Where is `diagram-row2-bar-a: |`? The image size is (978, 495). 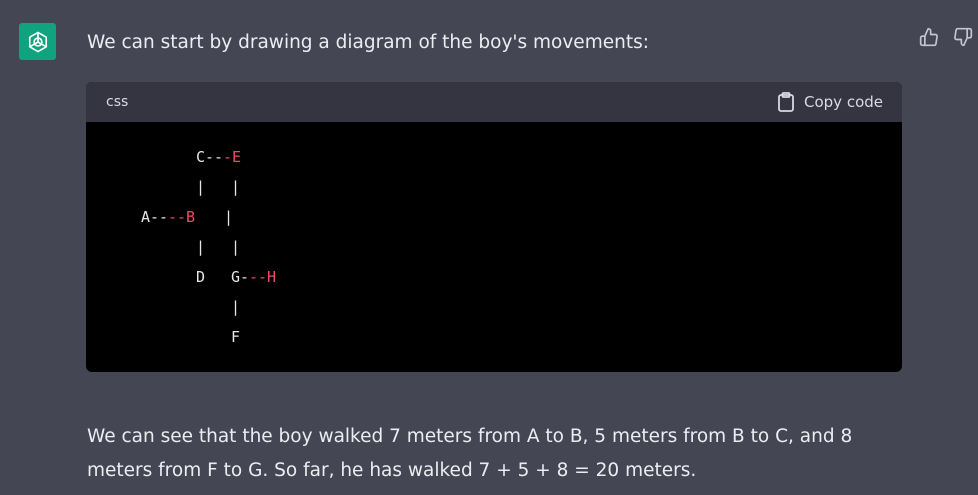 diagram-row2-bar-a: | is located at coordinates (201, 187).